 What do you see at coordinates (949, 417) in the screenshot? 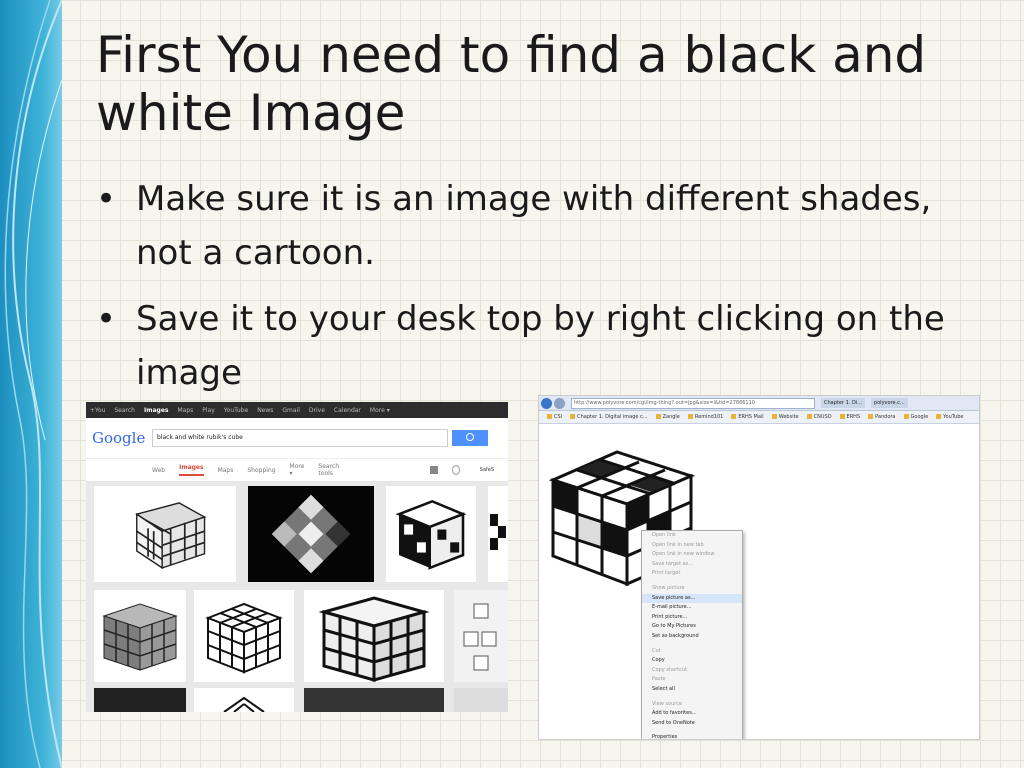
I see `favorite-link: YouTube` at bounding box center [949, 417].